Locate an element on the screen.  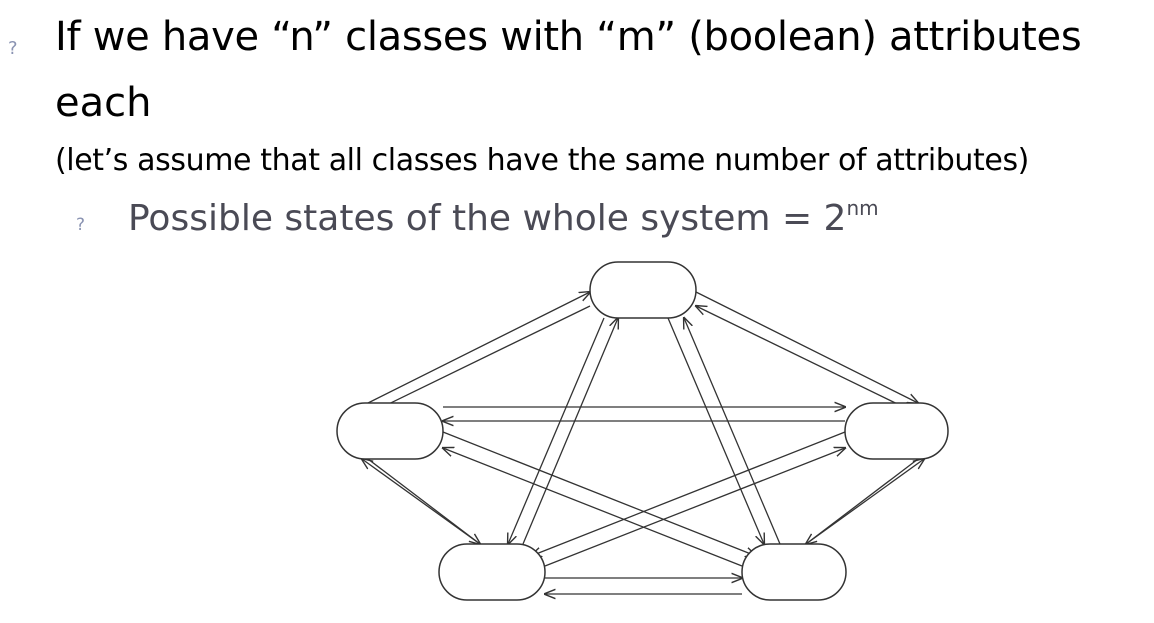
edge-left-to-top is located at coordinates (478, 348).